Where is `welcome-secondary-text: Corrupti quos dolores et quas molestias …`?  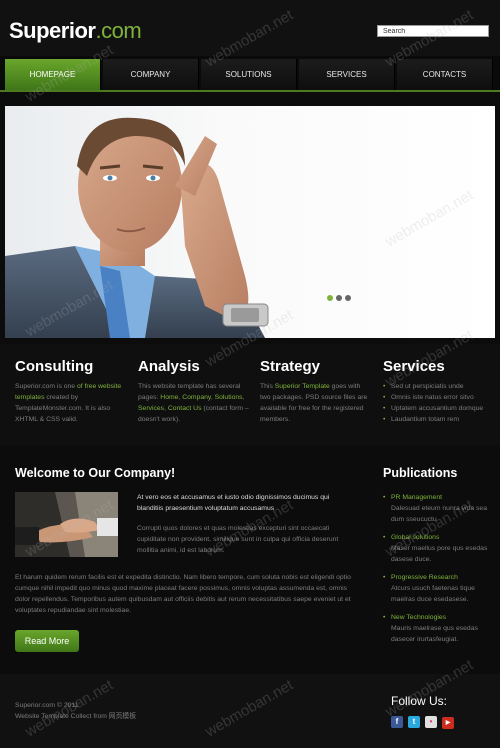
welcome-secondary-text: Corrupti quos dolores et quas molestias … is located at coordinates (238, 539).